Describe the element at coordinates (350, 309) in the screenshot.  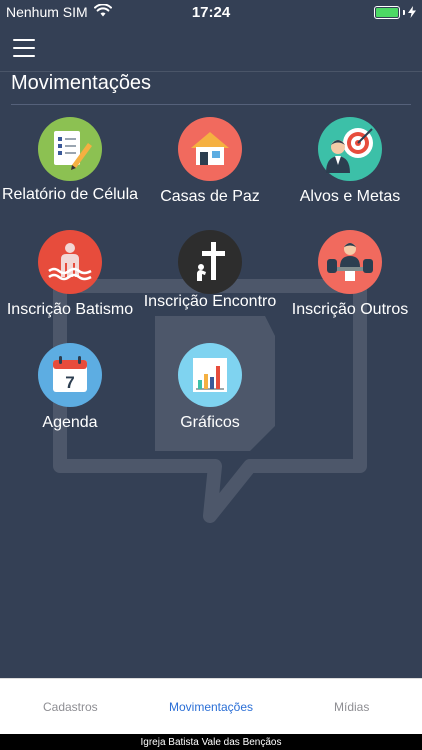
I see `menu-item-label: Inscrição Outros` at that location.